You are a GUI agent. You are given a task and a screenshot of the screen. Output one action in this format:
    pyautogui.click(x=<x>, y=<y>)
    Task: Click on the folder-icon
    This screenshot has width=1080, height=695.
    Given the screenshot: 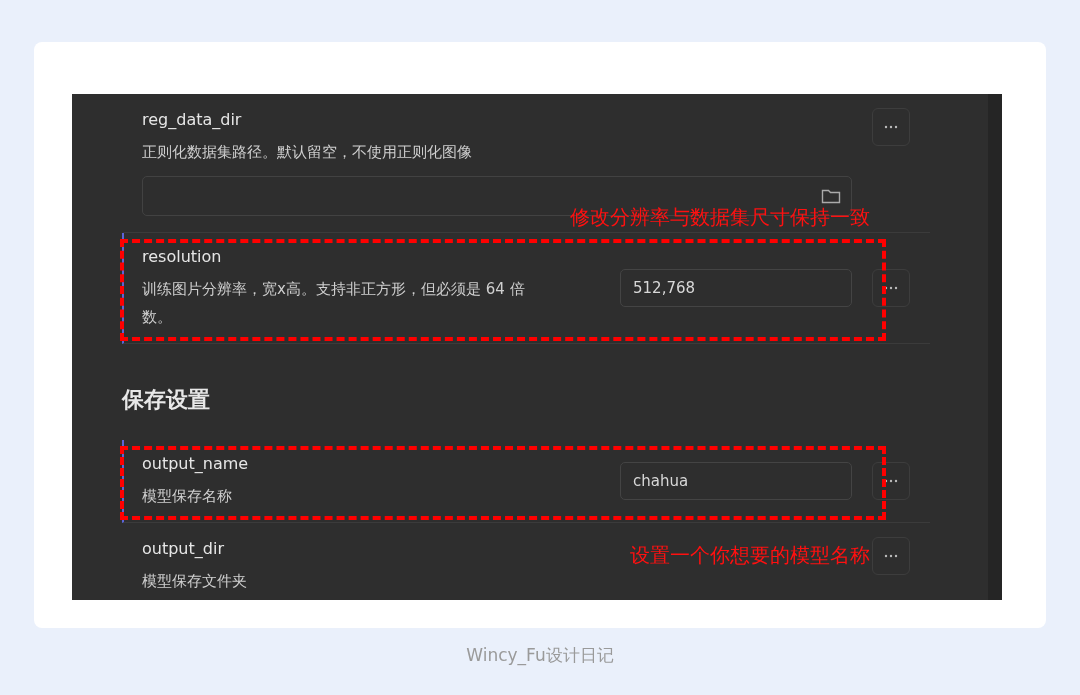 What is the action you would take?
    pyautogui.click(x=831, y=196)
    